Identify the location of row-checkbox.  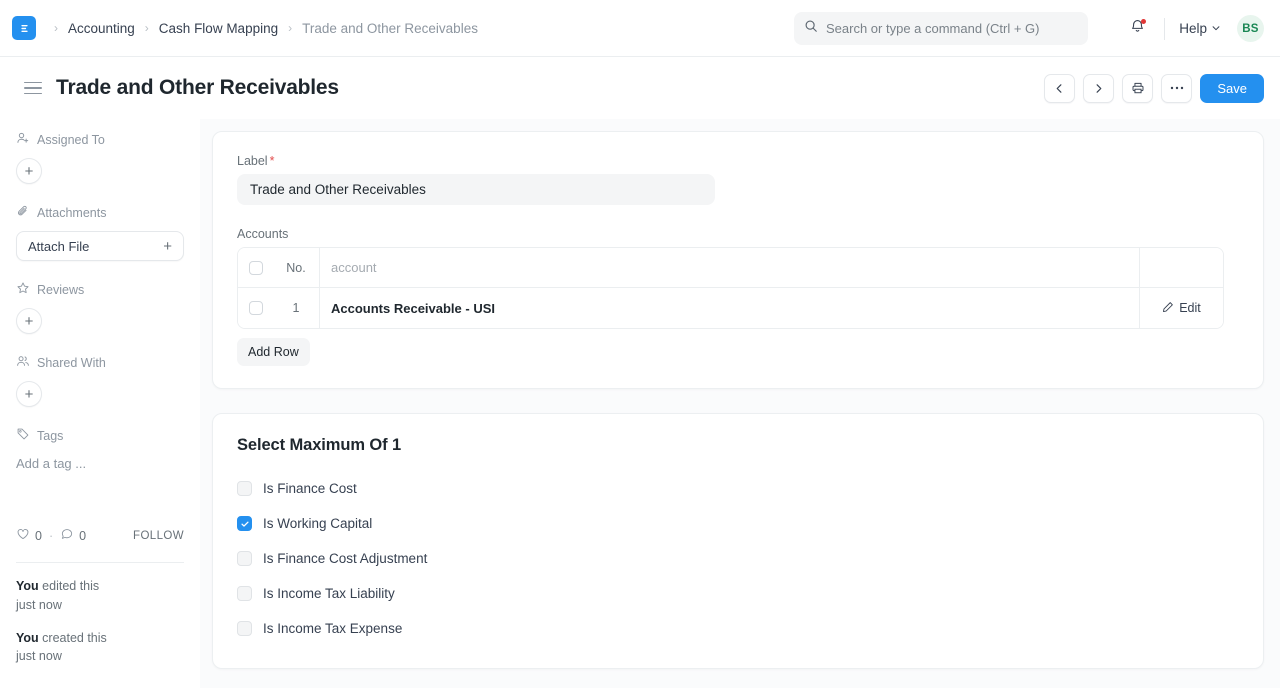
(255, 308).